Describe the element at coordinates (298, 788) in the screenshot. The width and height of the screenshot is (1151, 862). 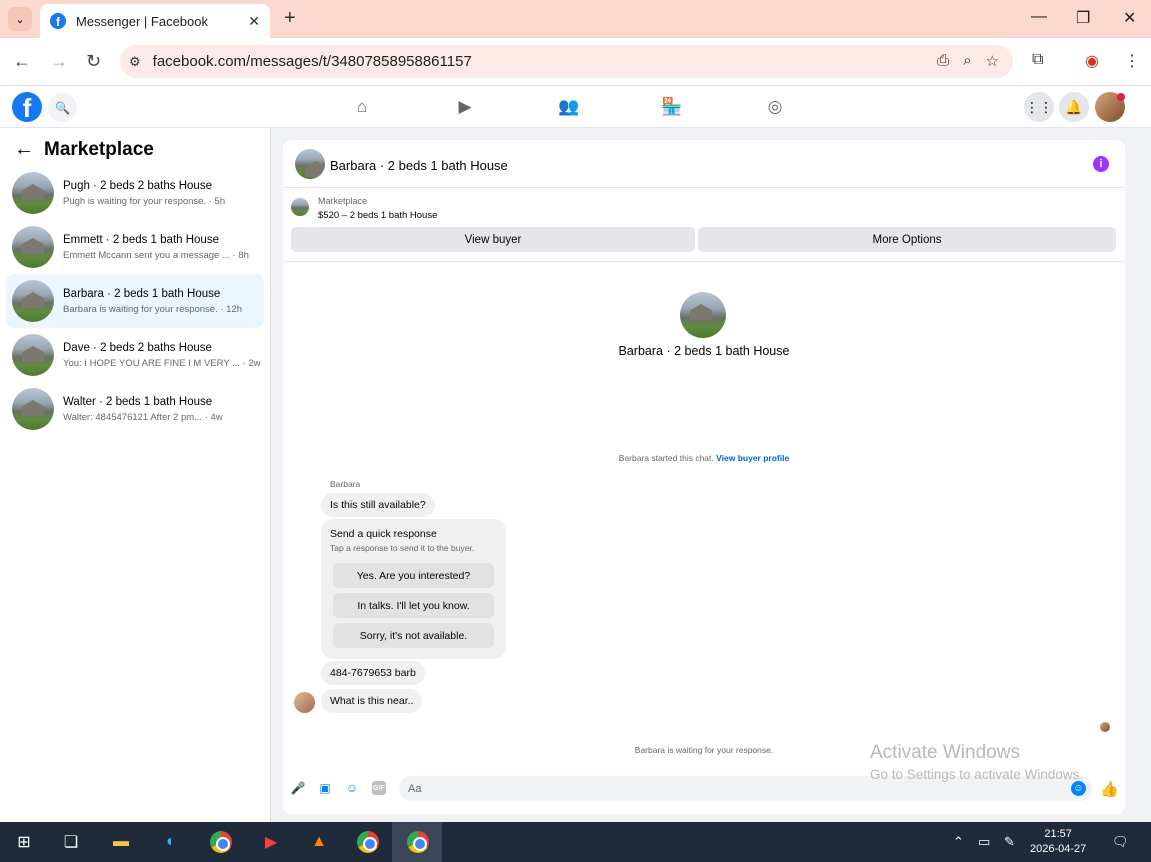
I see `microphone-icon: 🎤` at that location.